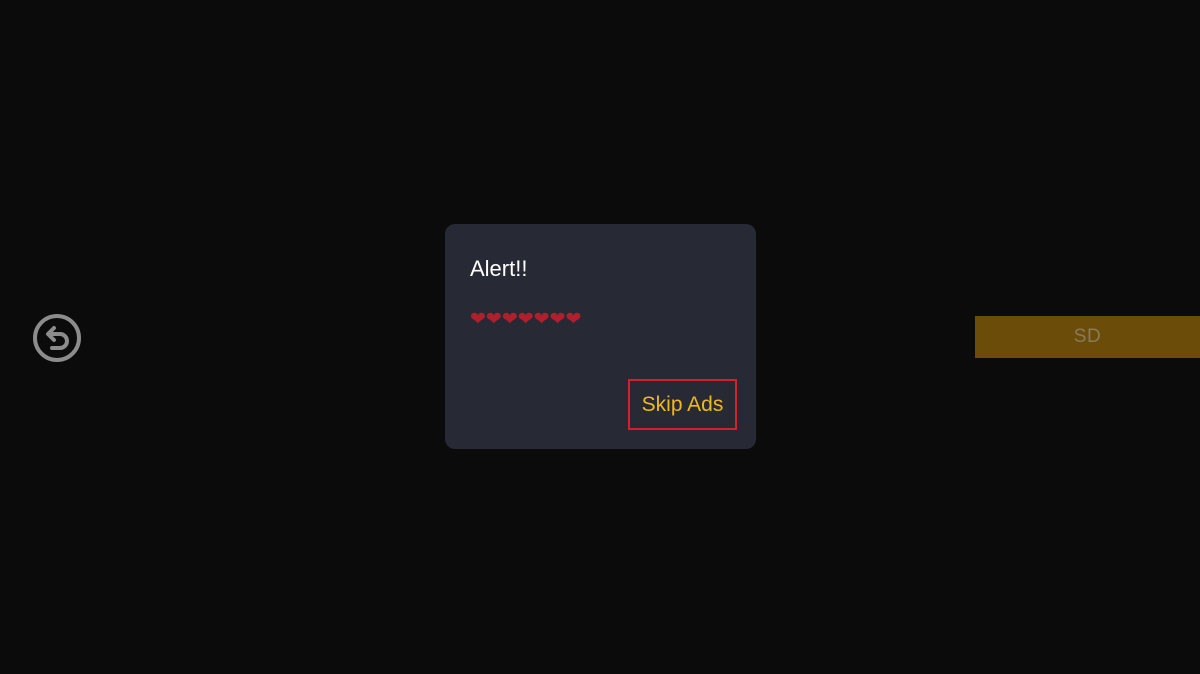  I want to click on skip-ads-label: Skip Ads, so click(682, 404).